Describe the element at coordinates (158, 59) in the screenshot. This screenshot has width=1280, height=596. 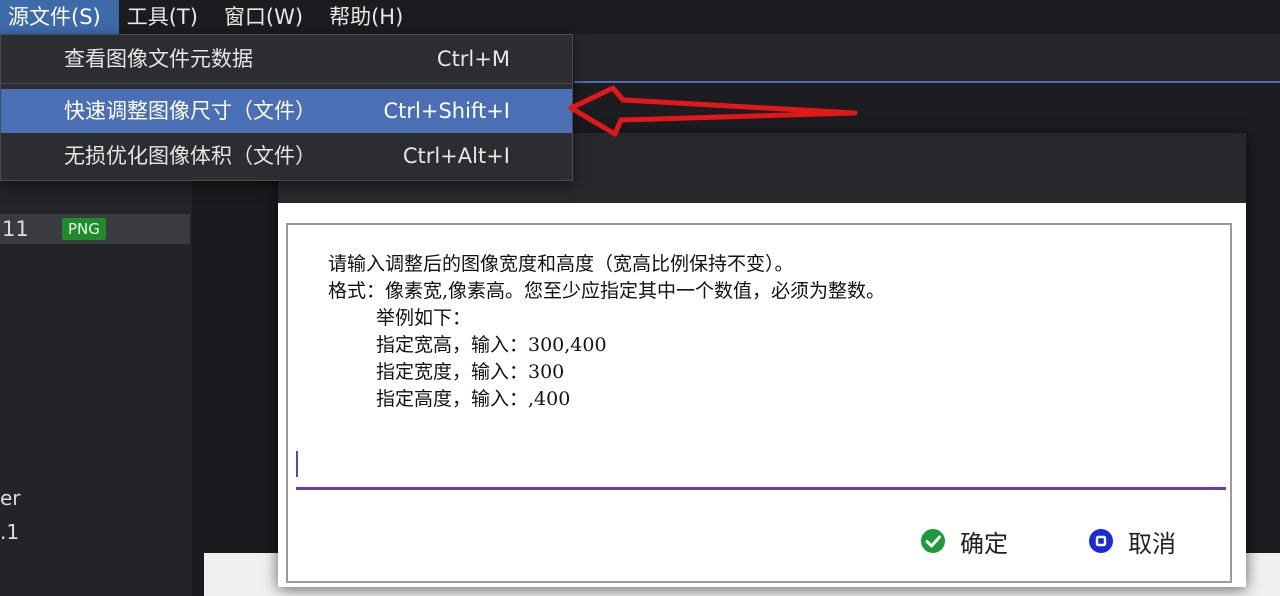
I see `menu-item-label: 查看图像文件元数据` at that location.